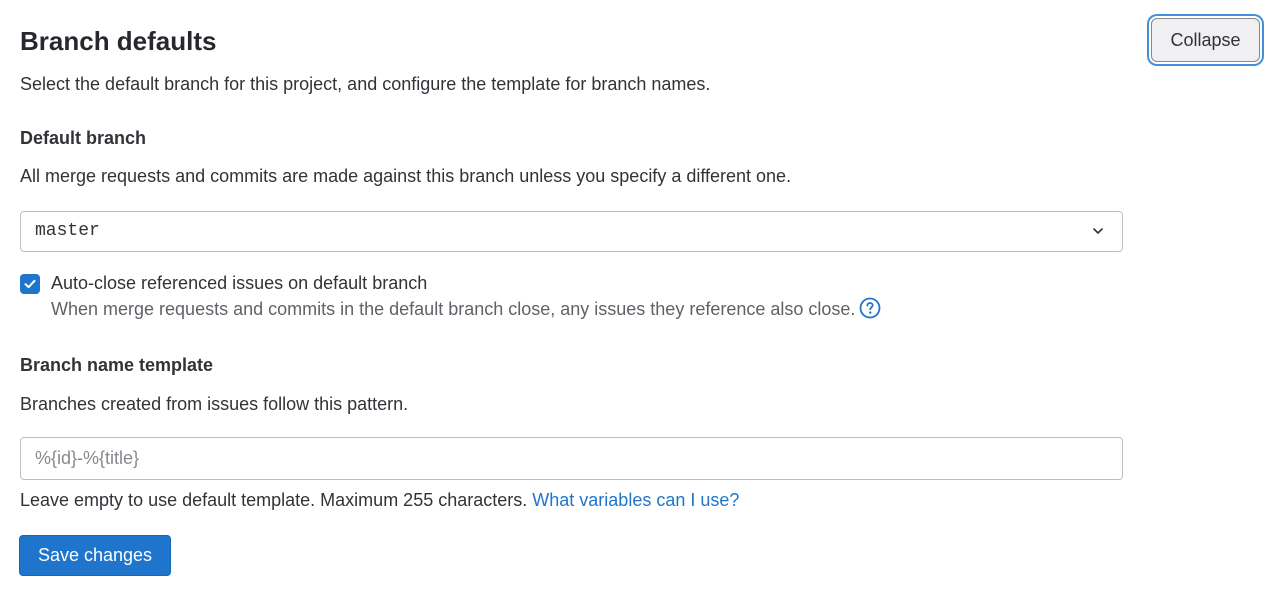  What do you see at coordinates (67, 231) in the screenshot?
I see `default-branch-value: master` at bounding box center [67, 231].